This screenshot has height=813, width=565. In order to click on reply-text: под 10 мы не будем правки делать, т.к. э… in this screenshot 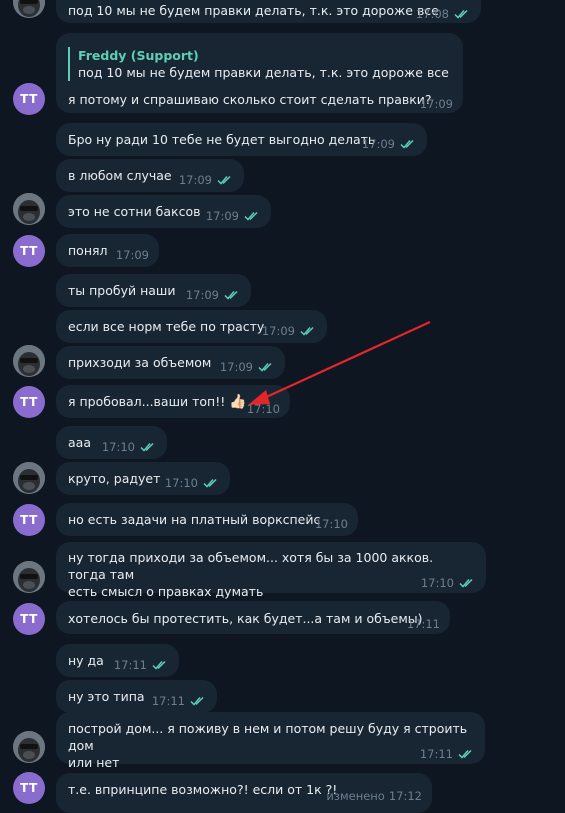, I will do `click(263, 72)`.